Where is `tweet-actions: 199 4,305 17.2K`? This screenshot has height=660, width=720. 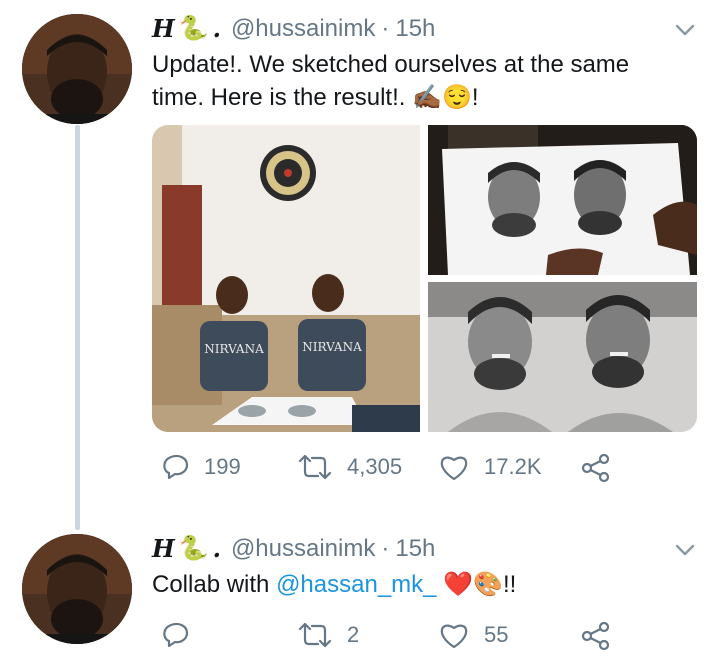 tweet-actions: 199 4,305 17.2K is located at coordinates (424, 472).